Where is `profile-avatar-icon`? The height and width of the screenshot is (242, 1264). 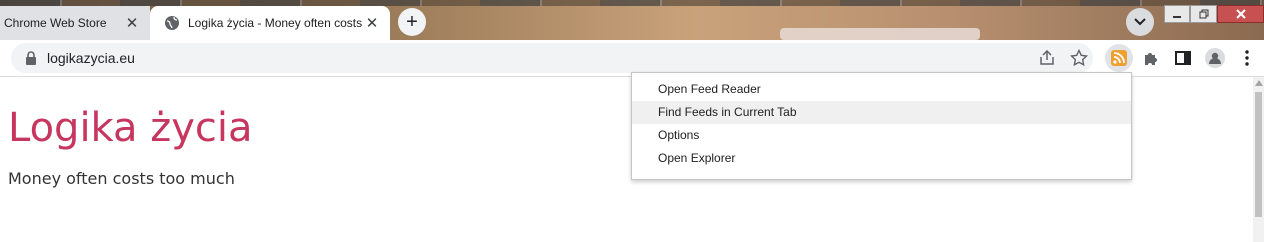
profile-avatar-icon is located at coordinates (1215, 58).